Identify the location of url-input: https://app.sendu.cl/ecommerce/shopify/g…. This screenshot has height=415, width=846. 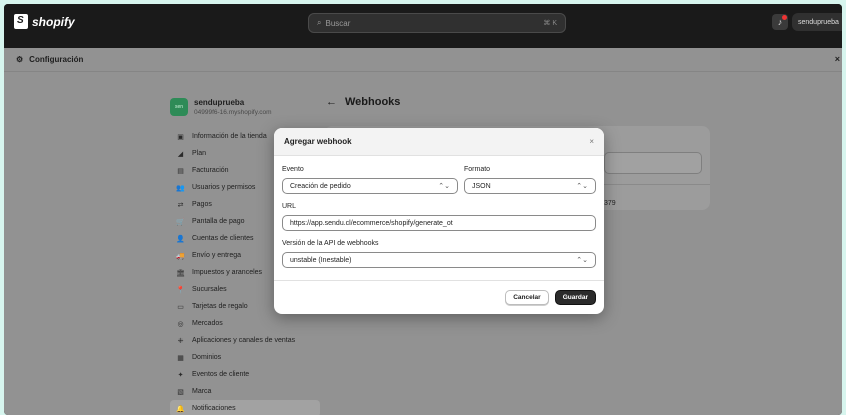
(439, 223).